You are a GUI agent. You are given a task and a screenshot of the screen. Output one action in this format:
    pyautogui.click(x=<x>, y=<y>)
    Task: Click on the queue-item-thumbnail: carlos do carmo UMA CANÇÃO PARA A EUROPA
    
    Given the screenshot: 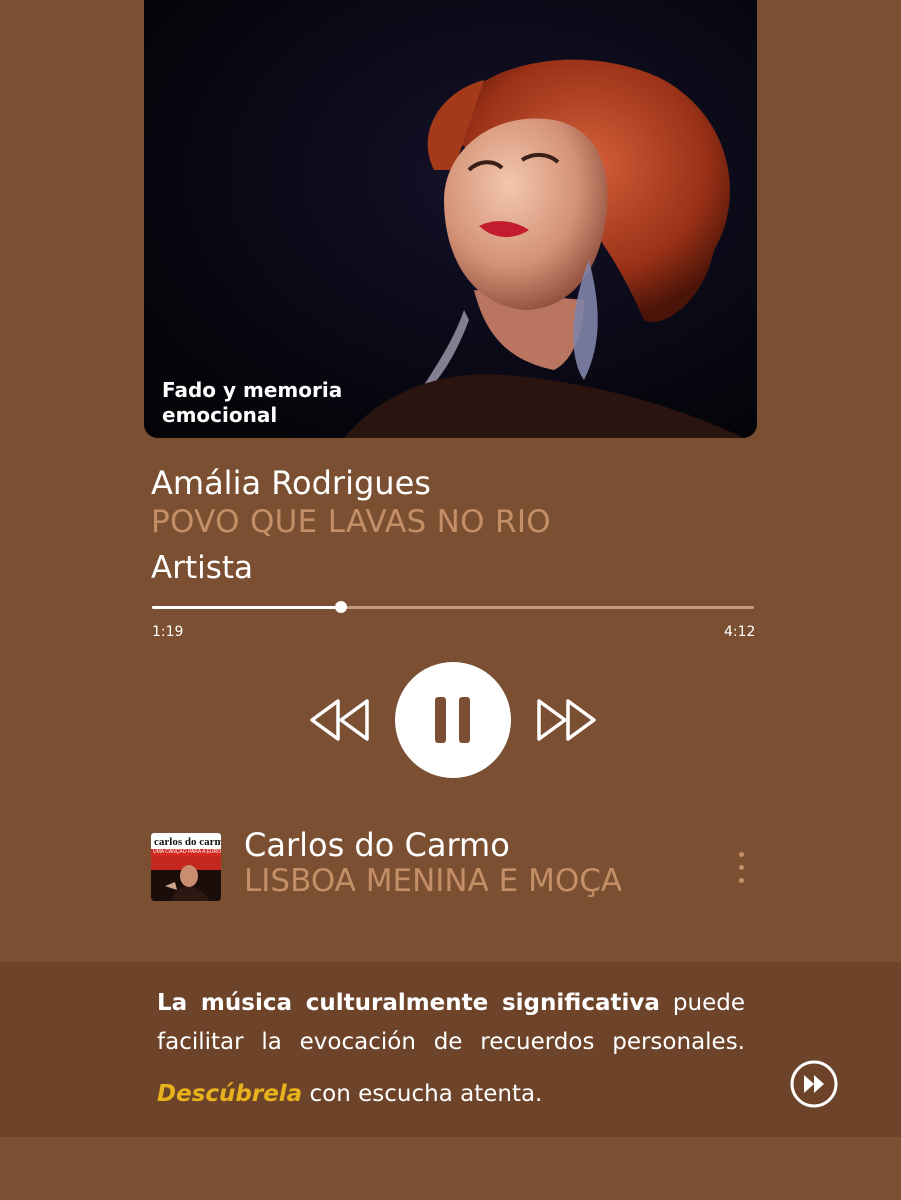 What is the action you would take?
    pyautogui.click(x=186, y=867)
    